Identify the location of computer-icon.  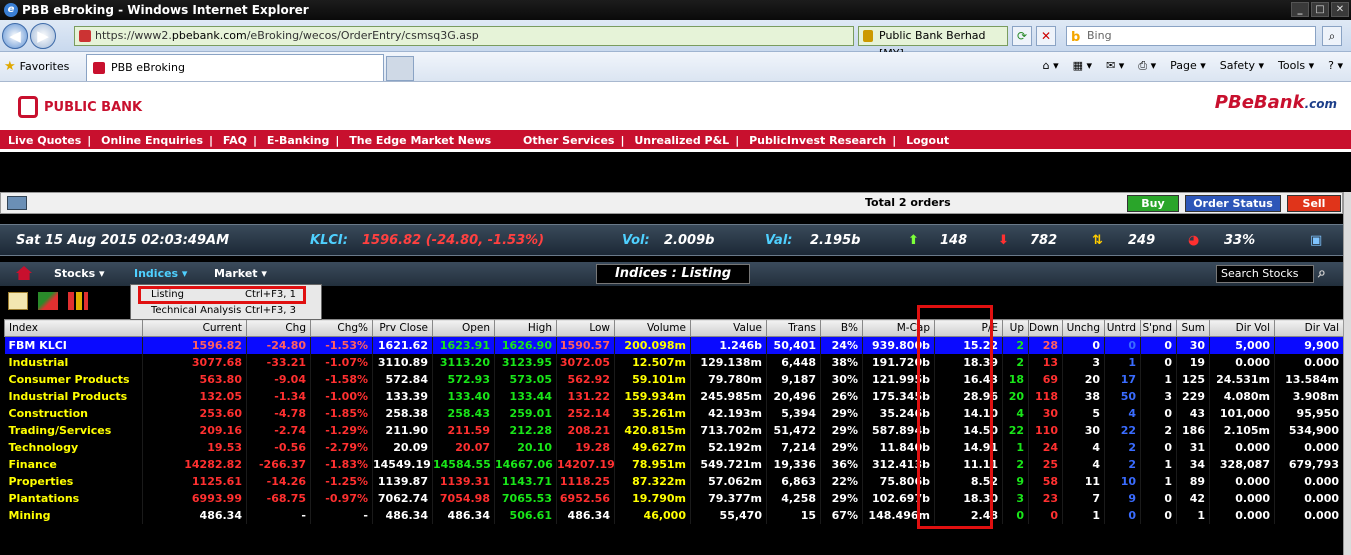
(17, 203).